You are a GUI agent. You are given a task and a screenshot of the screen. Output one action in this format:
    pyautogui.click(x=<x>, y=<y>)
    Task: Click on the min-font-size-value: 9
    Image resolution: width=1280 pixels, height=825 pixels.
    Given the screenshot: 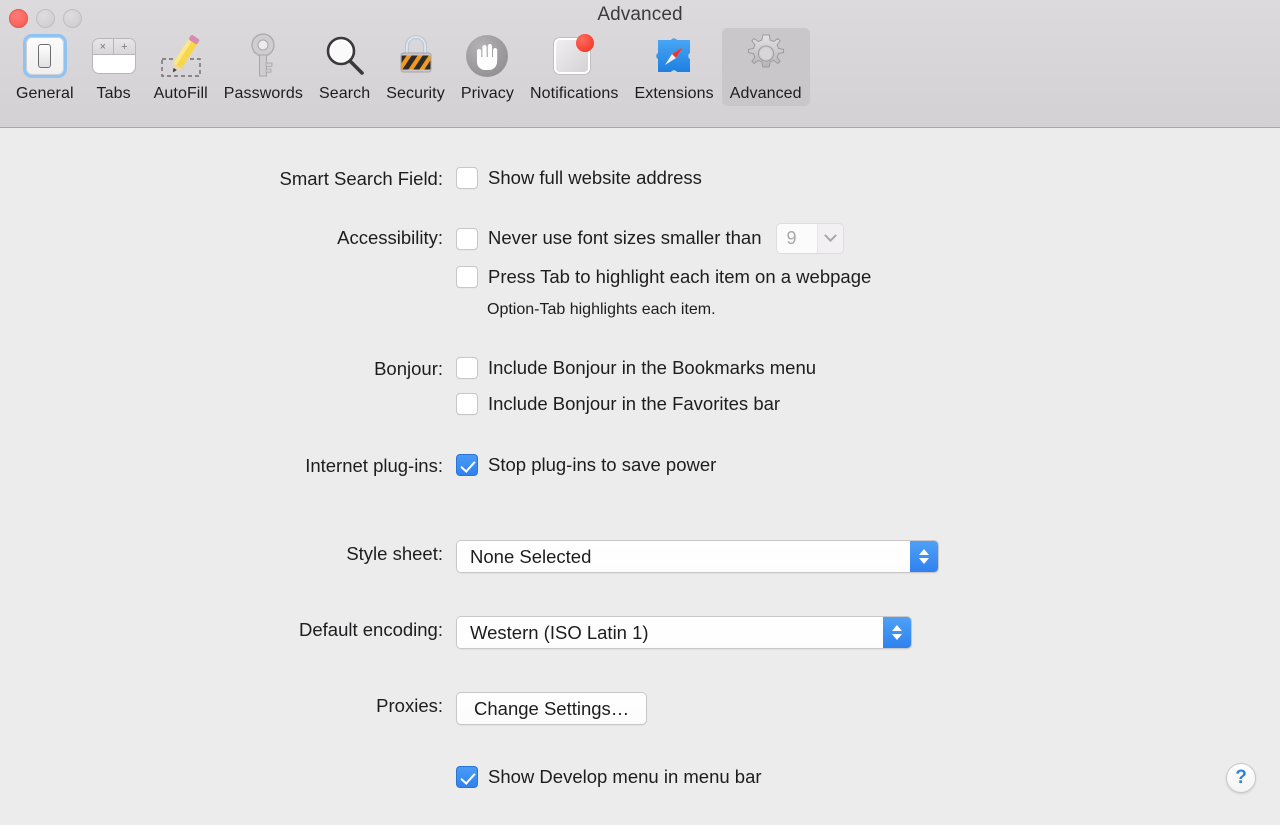 What is the action you would take?
    pyautogui.click(x=796, y=238)
    